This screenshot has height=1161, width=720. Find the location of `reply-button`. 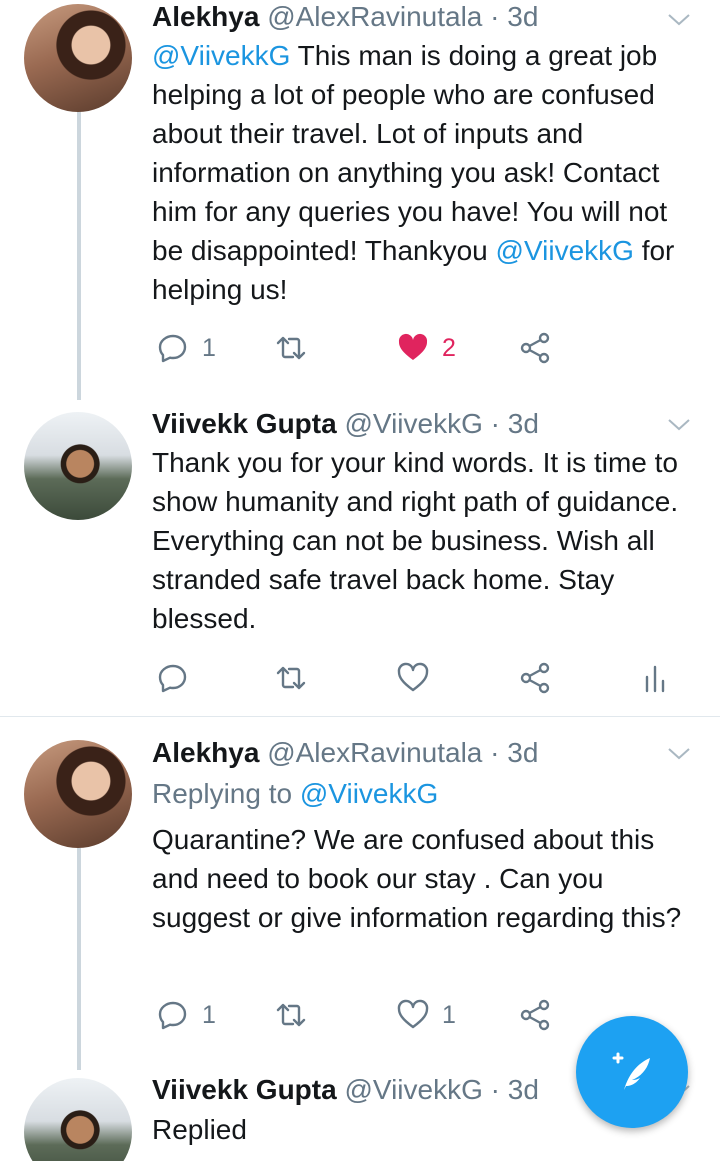

reply-button is located at coordinates (173, 678).